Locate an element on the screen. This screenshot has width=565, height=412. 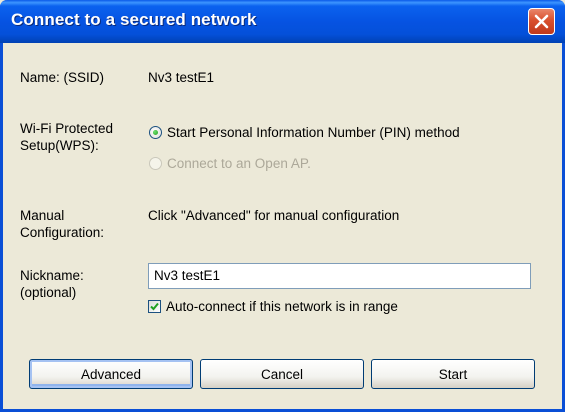
wps-label-line1: Wi-Fi Protected is located at coordinates (67, 128).